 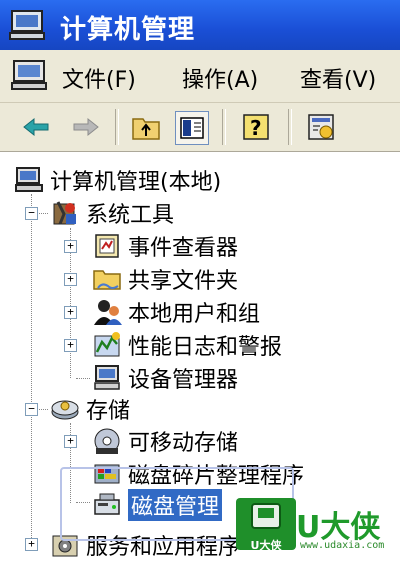 I want to click on toolbar: ?, so click(x=200, y=128).